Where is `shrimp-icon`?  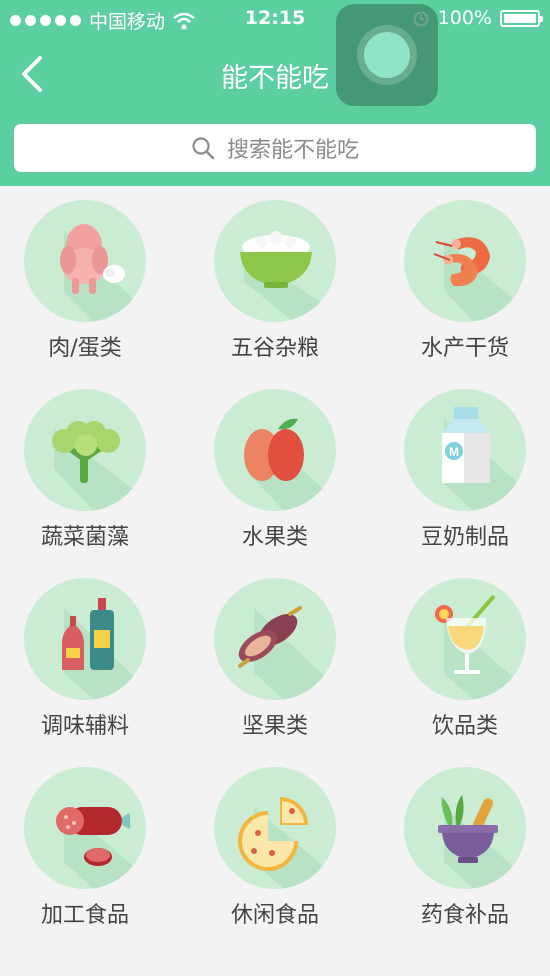 shrimp-icon is located at coordinates (479, 279).